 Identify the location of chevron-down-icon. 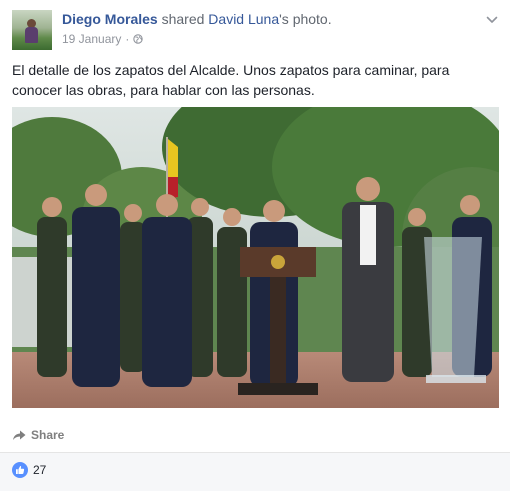
(492, 20).